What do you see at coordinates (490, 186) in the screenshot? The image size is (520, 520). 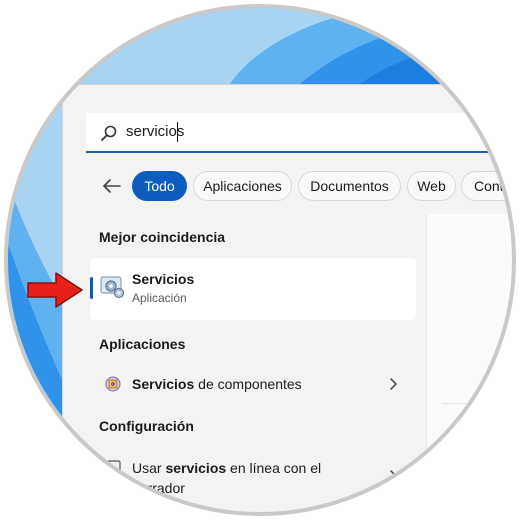 I see `filter-chip-contactos: Cont` at bounding box center [490, 186].